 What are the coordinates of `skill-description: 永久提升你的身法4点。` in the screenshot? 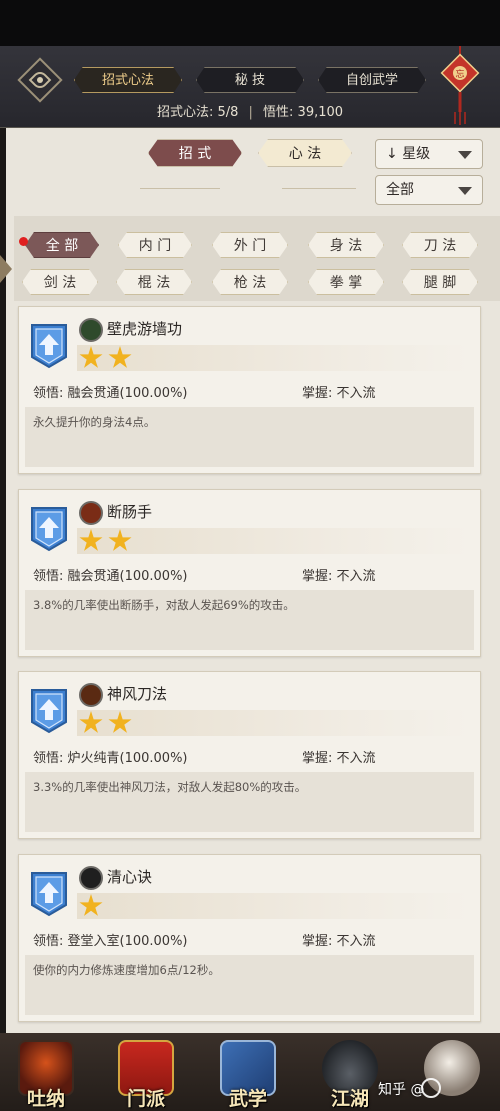 It's located at (94, 422).